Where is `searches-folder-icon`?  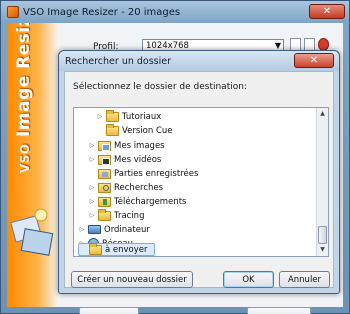 searches-folder-icon is located at coordinates (104, 187).